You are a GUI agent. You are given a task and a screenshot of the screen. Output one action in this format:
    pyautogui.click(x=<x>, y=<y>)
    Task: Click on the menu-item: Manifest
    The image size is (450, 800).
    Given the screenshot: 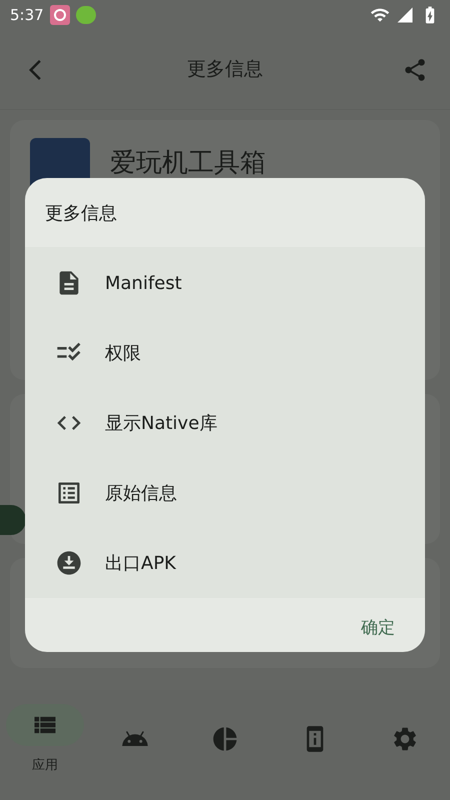 What is the action you would take?
    pyautogui.click(x=225, y=283)
    